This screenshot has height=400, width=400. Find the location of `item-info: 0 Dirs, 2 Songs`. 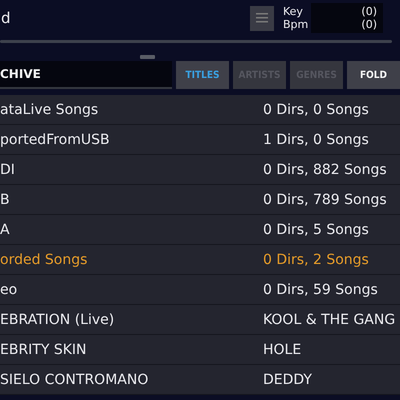

item-info: 0 Dirs, 2 Songs is located at coordinates (316, 260).